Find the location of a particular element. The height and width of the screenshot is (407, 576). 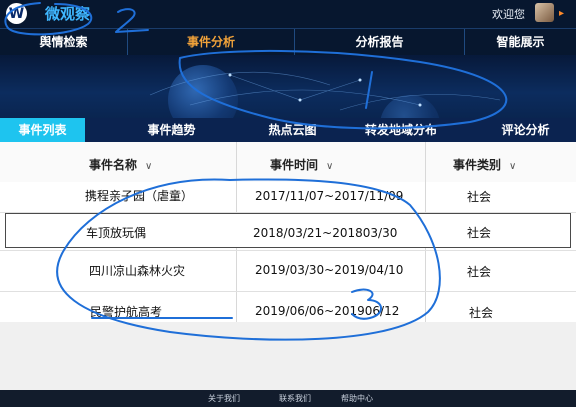

tab-comment-analysis: 评论分析 is located at coordinates (525, 130).